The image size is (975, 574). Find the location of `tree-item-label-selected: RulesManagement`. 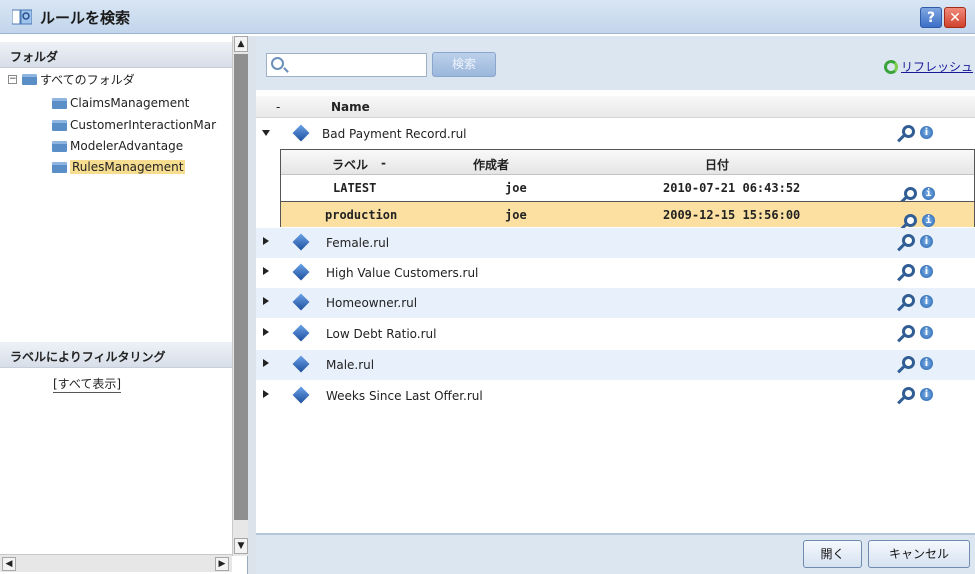

tree-item-label-selected: RulesManagement is located at coordinates (128, 167).